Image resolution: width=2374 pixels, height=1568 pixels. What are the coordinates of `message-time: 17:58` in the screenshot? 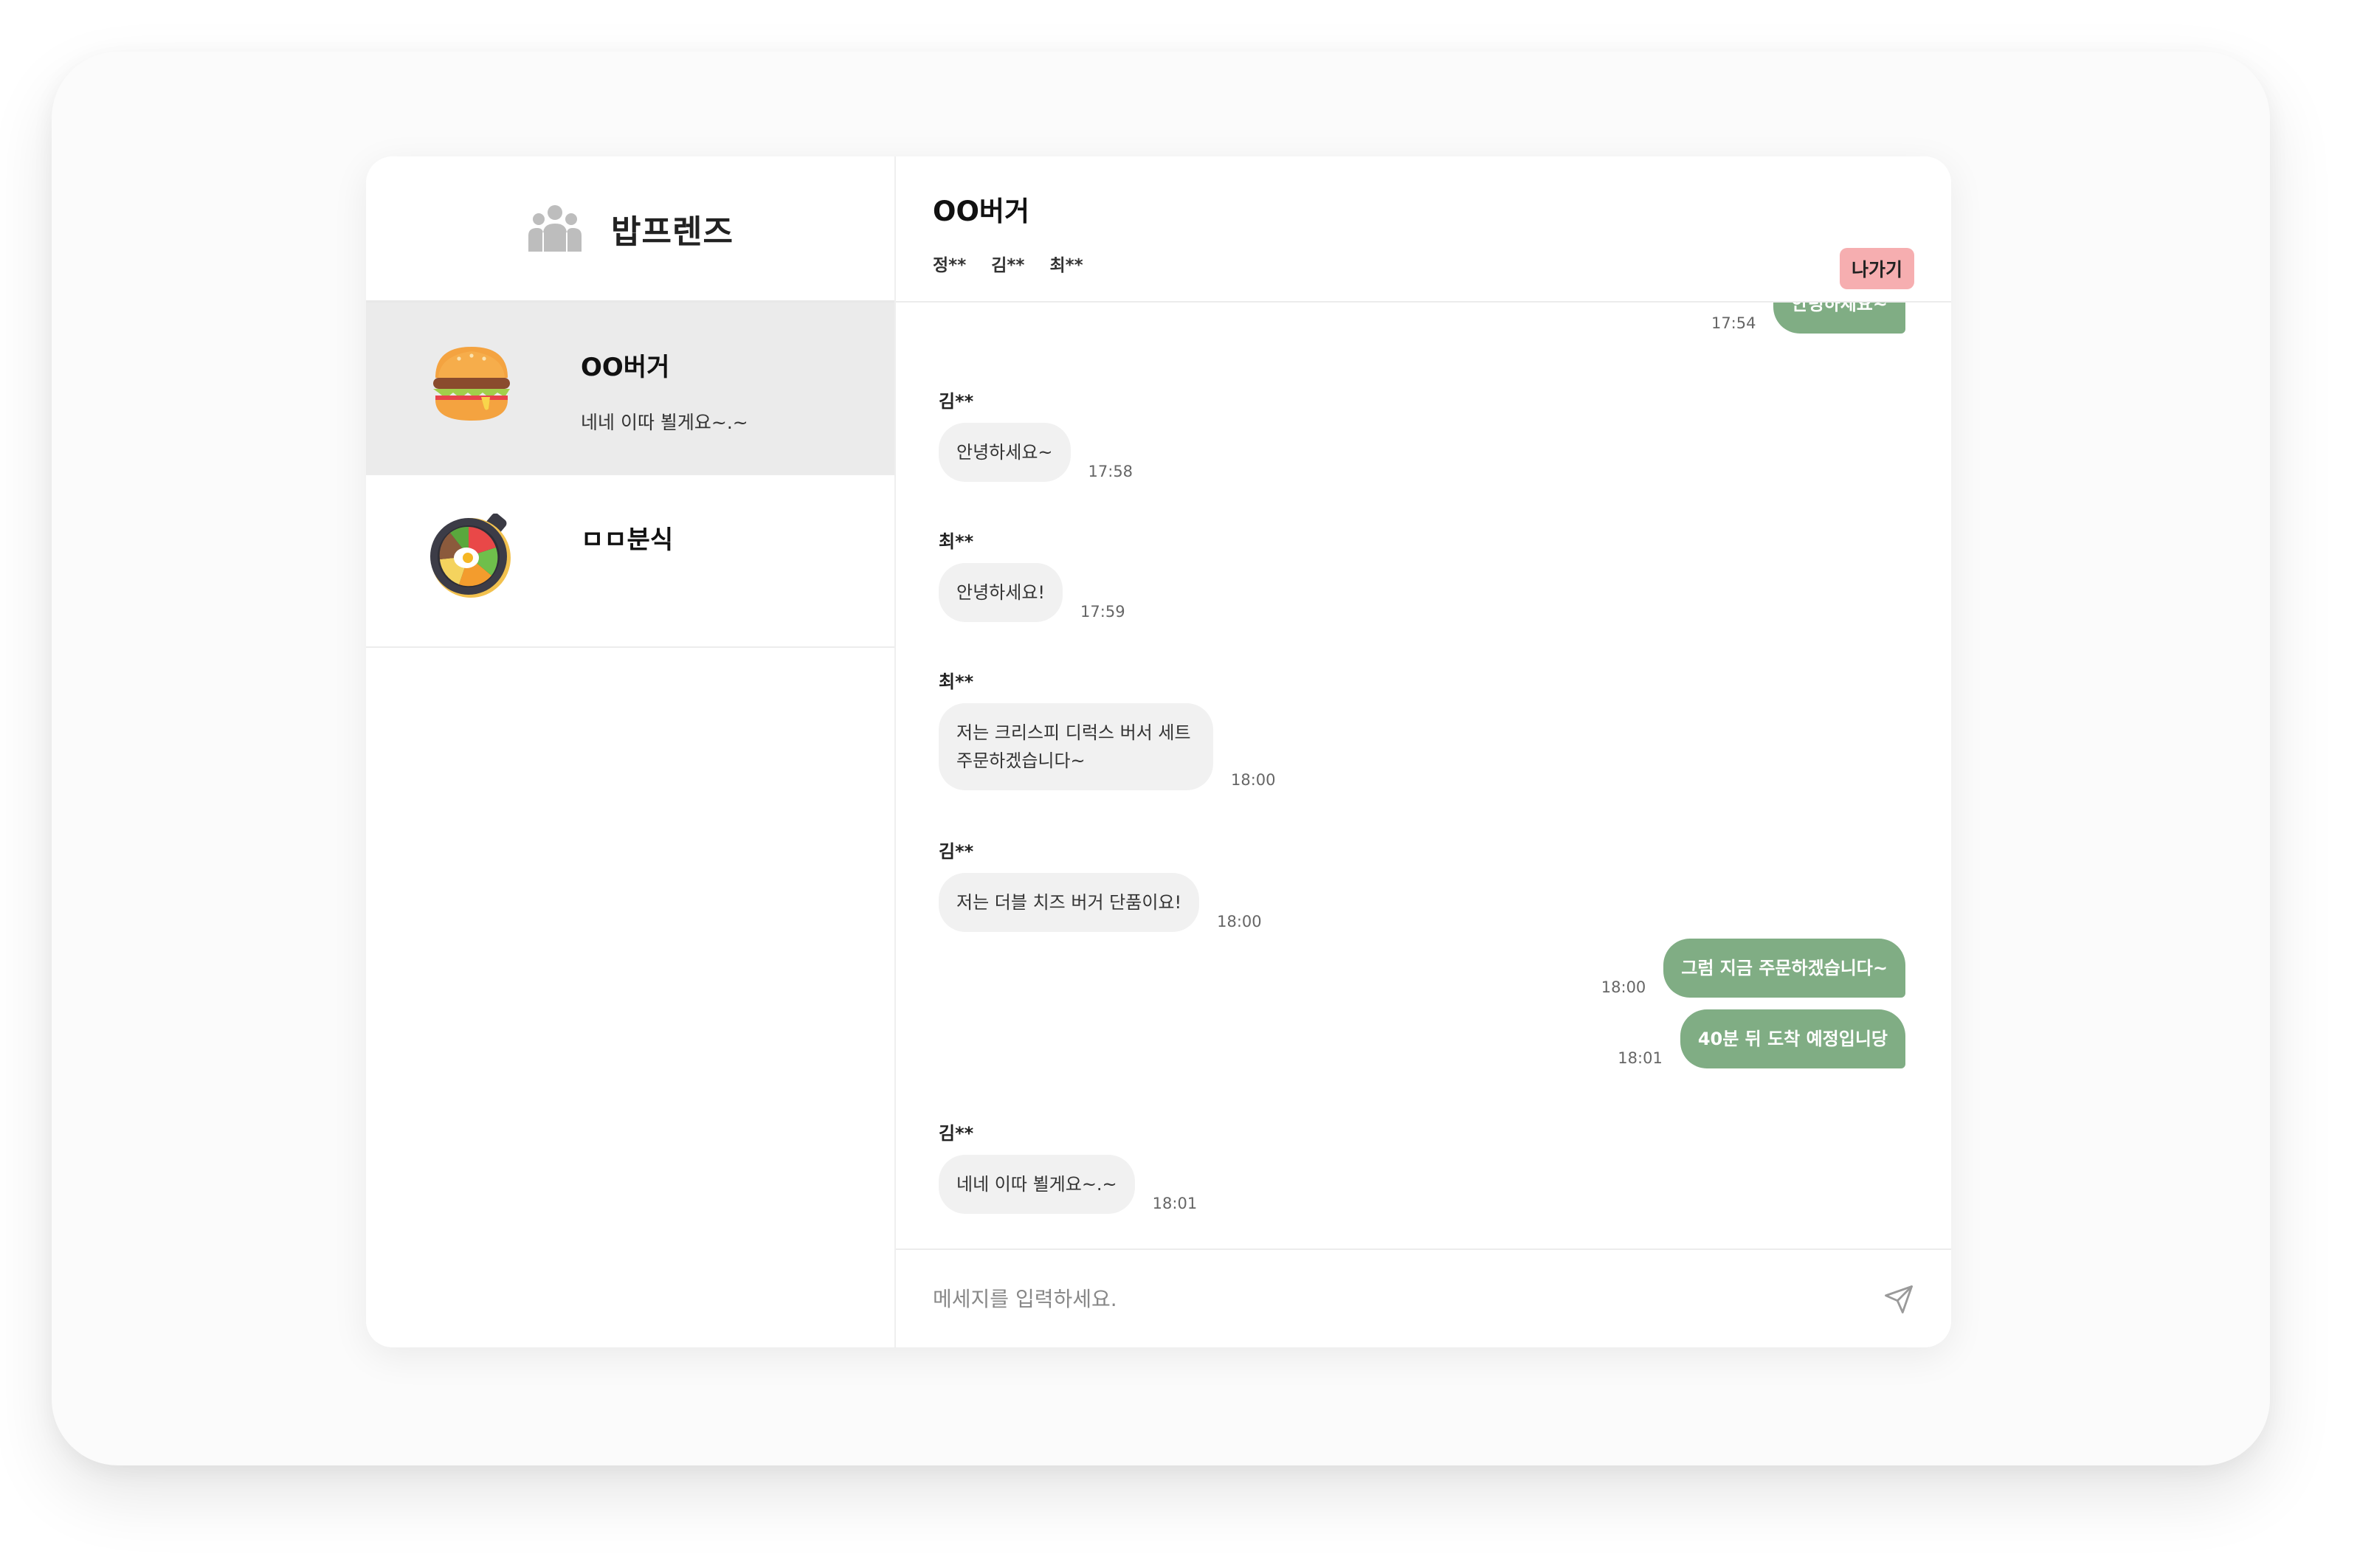 It's located at (1110, 471).